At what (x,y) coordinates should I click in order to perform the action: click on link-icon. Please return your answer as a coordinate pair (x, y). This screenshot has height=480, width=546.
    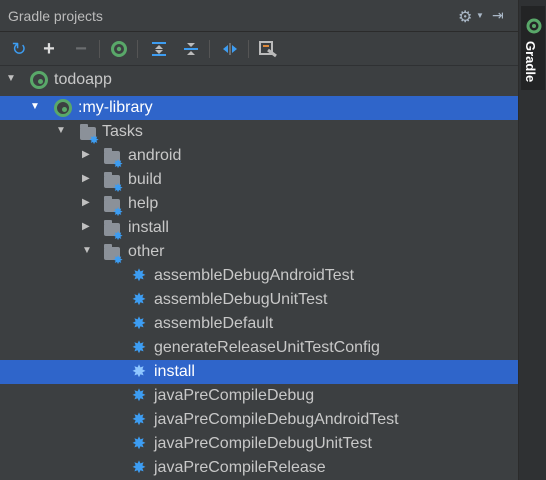
    Looking at the image, I should click on (230, 49).